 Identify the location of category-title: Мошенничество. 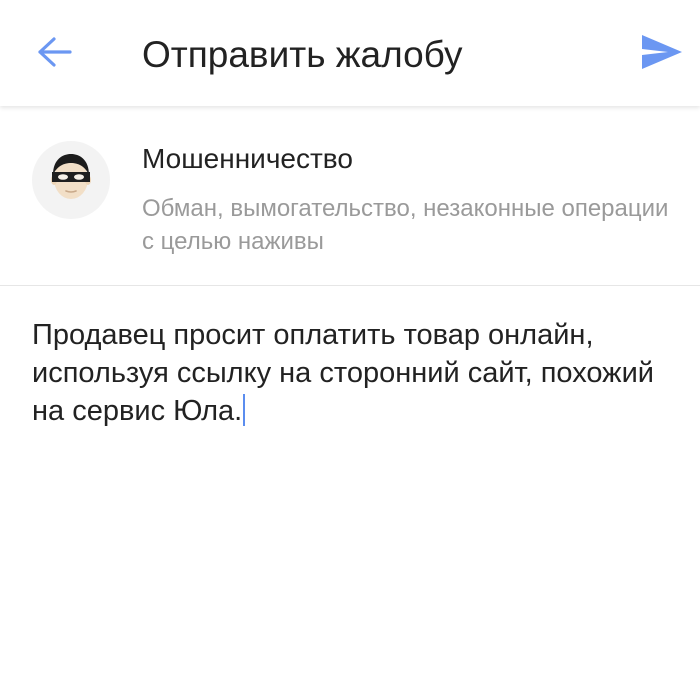
(247, 158).